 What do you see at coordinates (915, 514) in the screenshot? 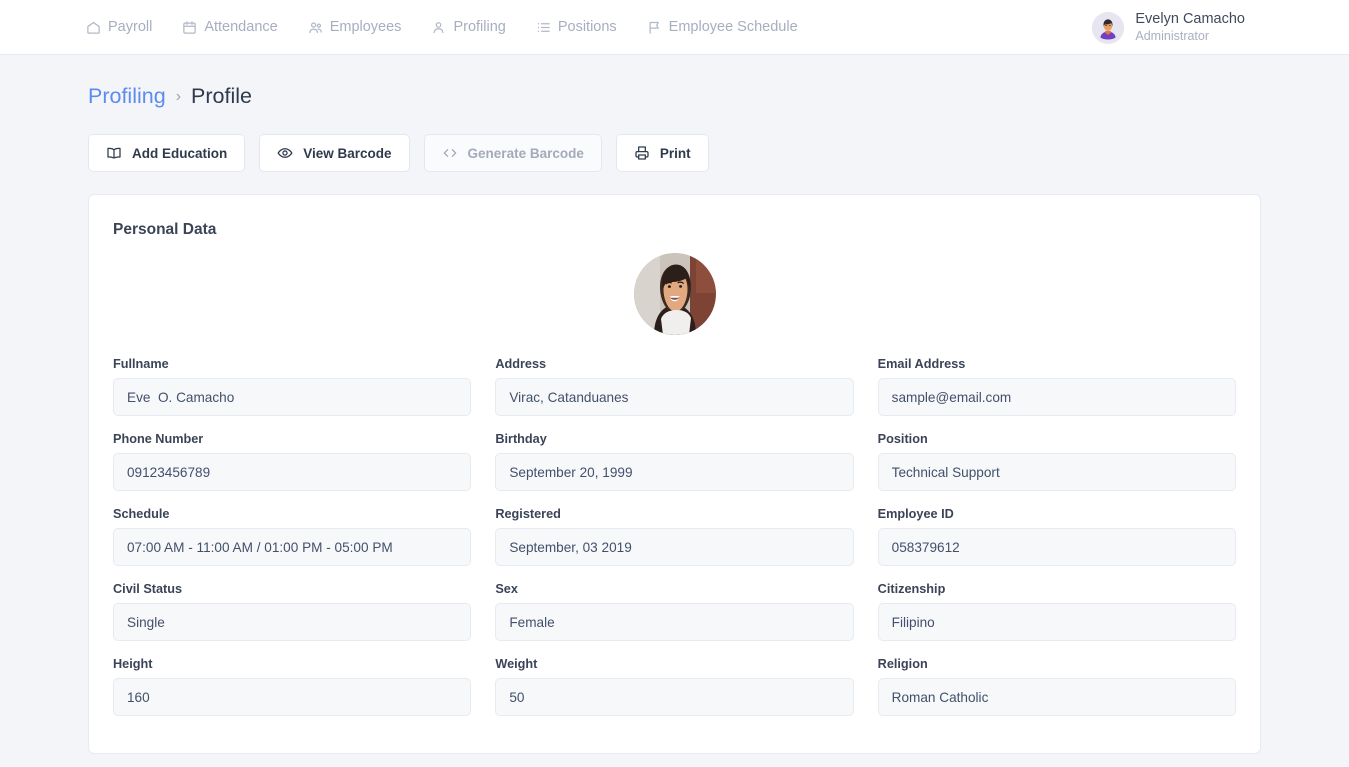
I see `field-label: Employee ID` at bounding box center [915, 514].